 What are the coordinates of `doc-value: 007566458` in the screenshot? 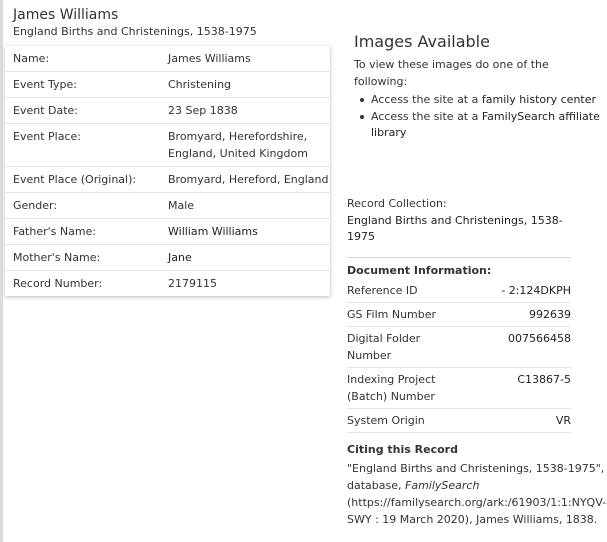 It's located at (539, 338).